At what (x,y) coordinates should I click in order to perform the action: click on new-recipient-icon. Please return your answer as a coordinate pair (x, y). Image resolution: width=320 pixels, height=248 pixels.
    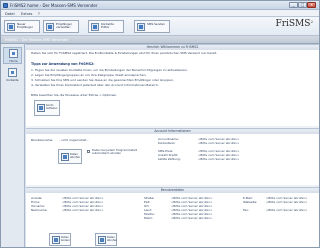
    Looking at the image, I should click on (11, 27).